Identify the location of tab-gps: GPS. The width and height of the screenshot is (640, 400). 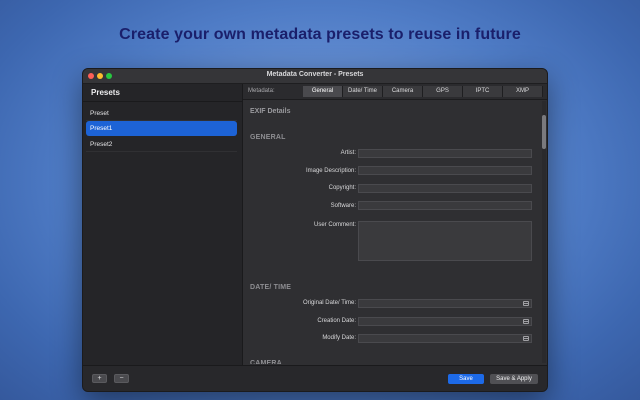
(443, 91).